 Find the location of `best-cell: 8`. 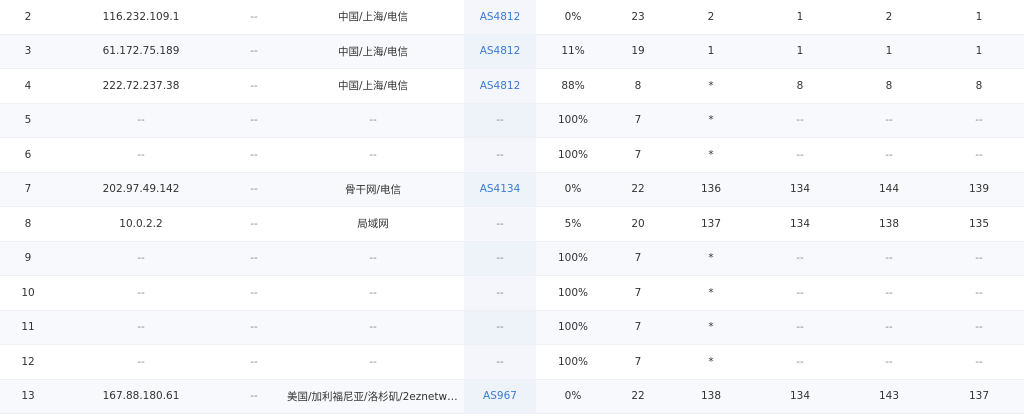

best-cell: 8 is located at coordinates (889, 85).